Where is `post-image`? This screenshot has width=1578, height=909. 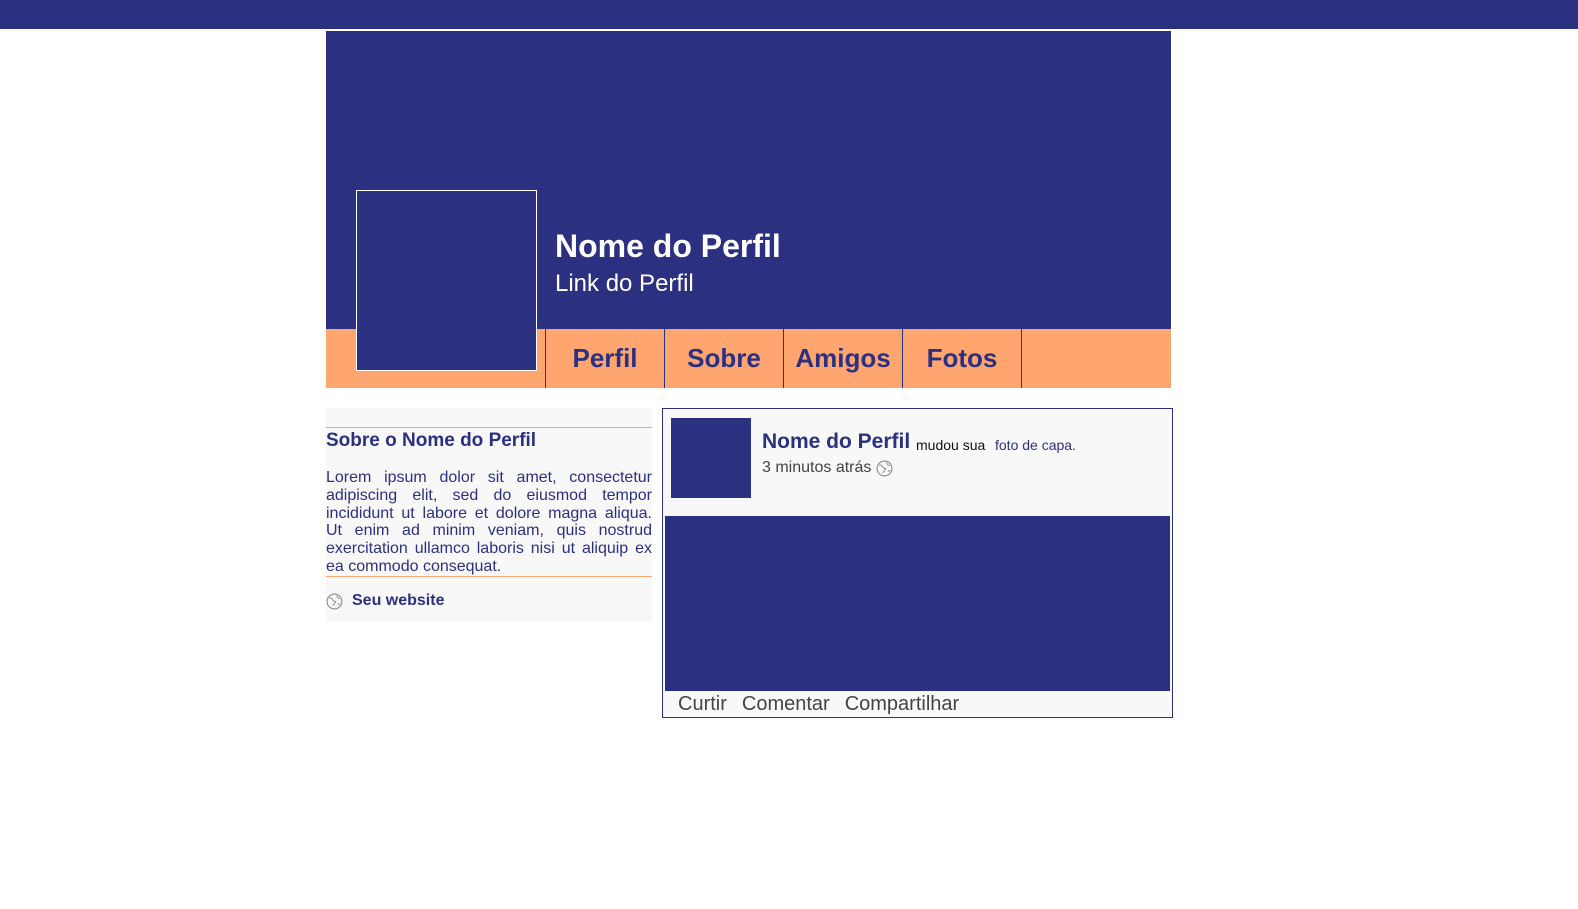
post-image is located at coordinates (917, 603).